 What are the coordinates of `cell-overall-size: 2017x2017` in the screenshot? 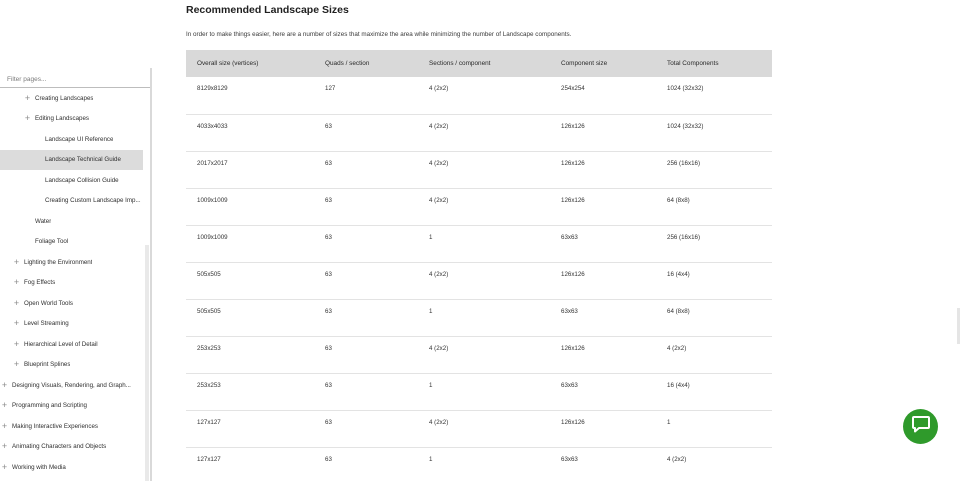 It's located at (212, 163).